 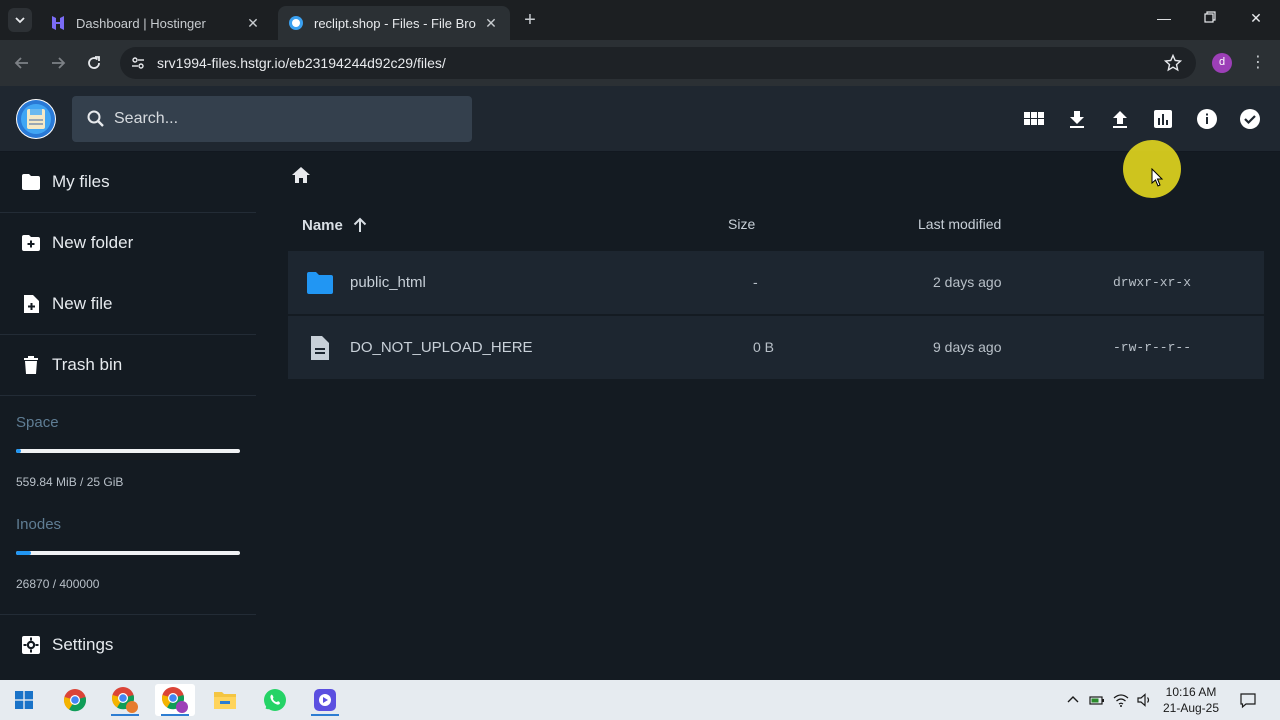 What do you see at coordinates (1248, 700) in the screenshot?
I see `notifications-icon` at bounding box center [1248, 700].